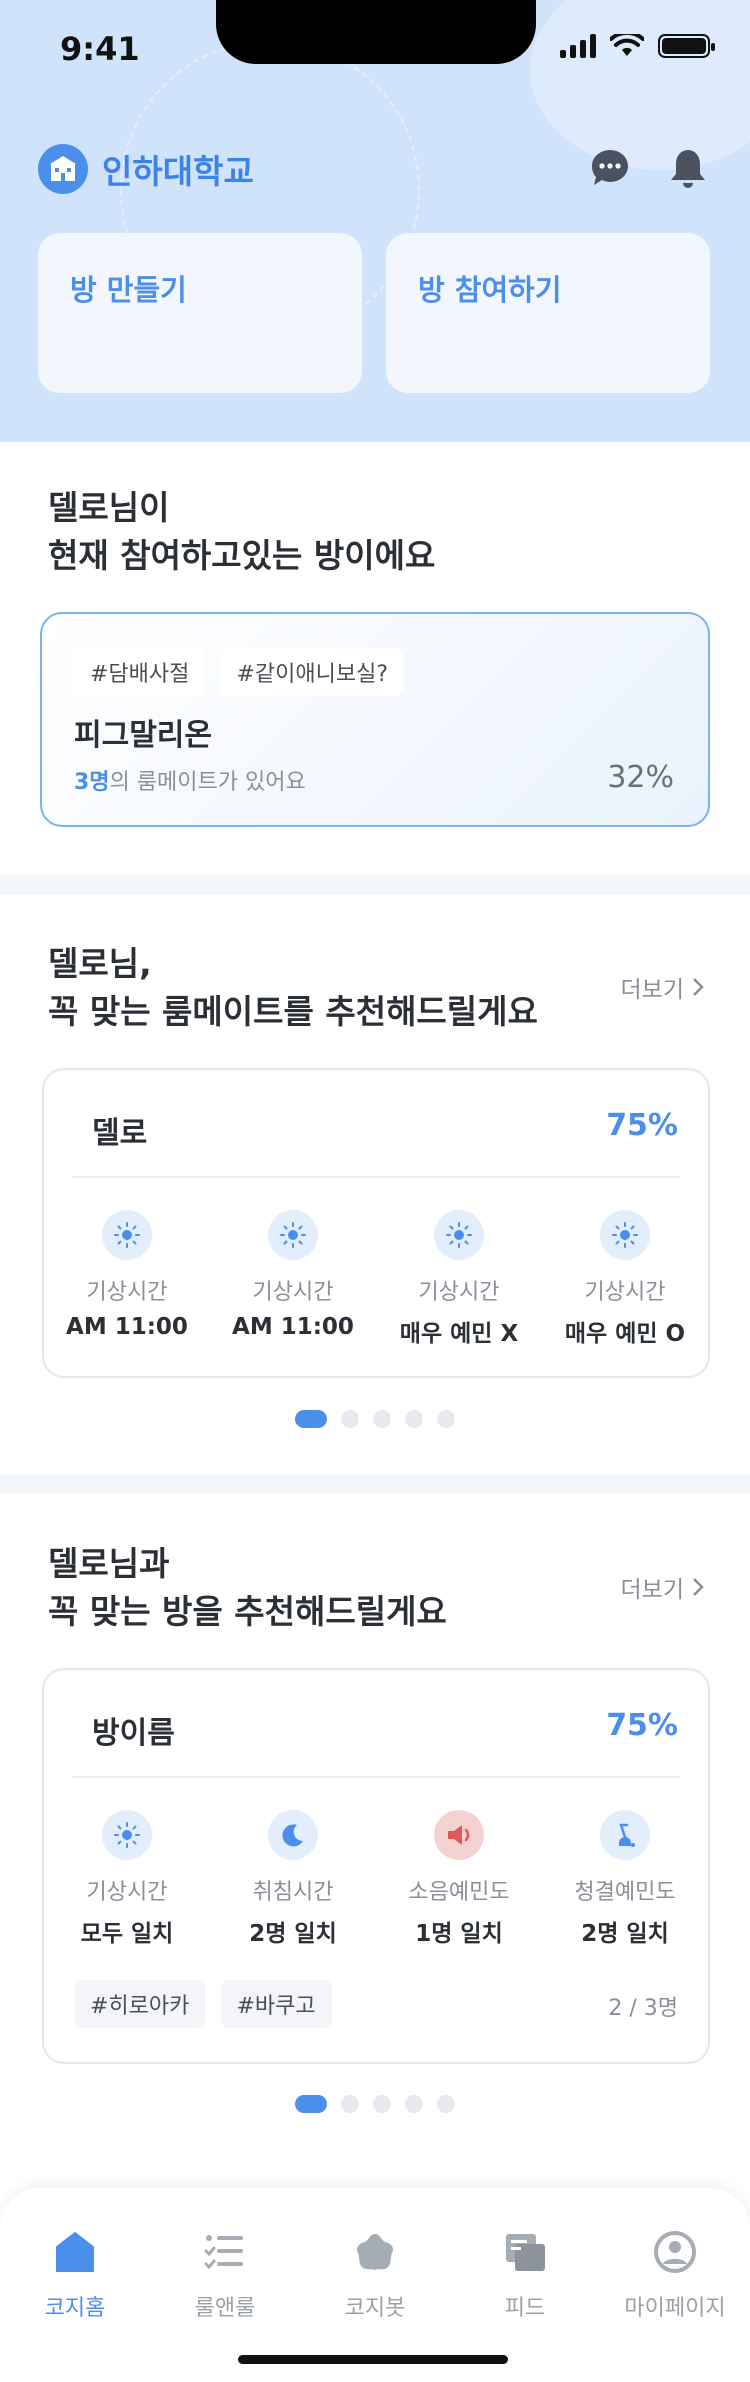 Image resolution: width=750 pixels, height=2382 pixels. Describe the element at coordinates (312, 672) in the screenshot. I see `room-tag: #같이애니보실?` at that location.